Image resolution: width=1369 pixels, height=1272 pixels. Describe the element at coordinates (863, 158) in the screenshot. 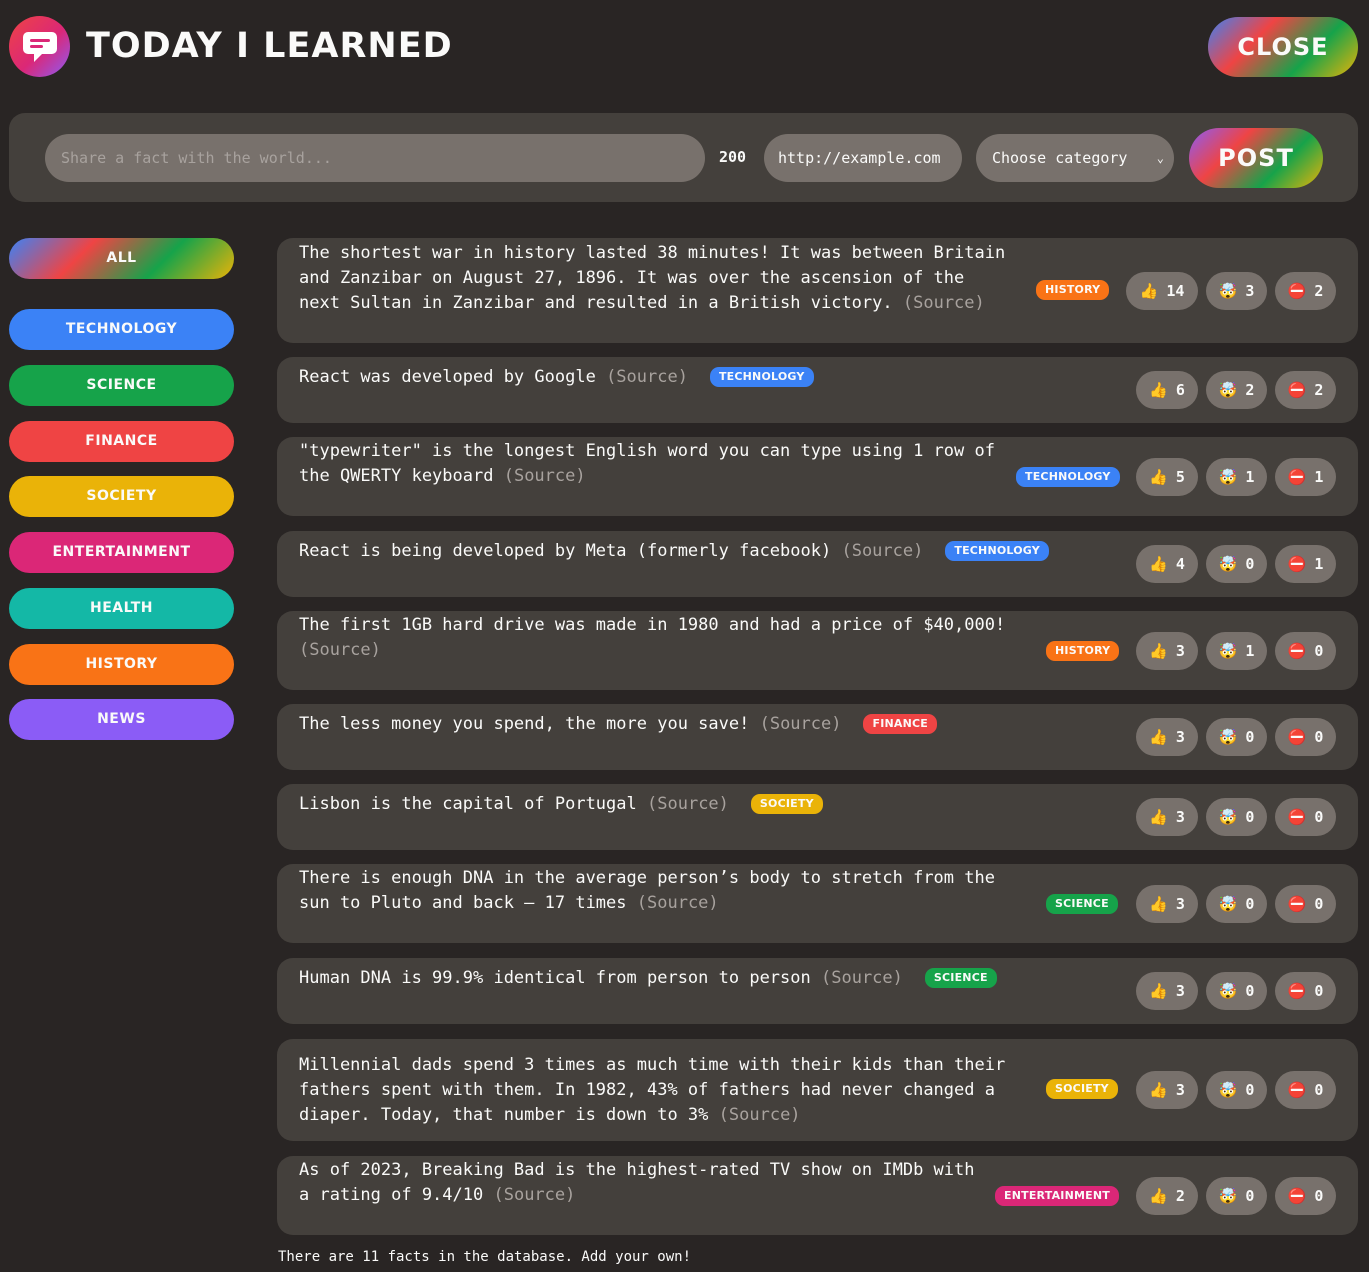

I see `source-url-input` at that location.